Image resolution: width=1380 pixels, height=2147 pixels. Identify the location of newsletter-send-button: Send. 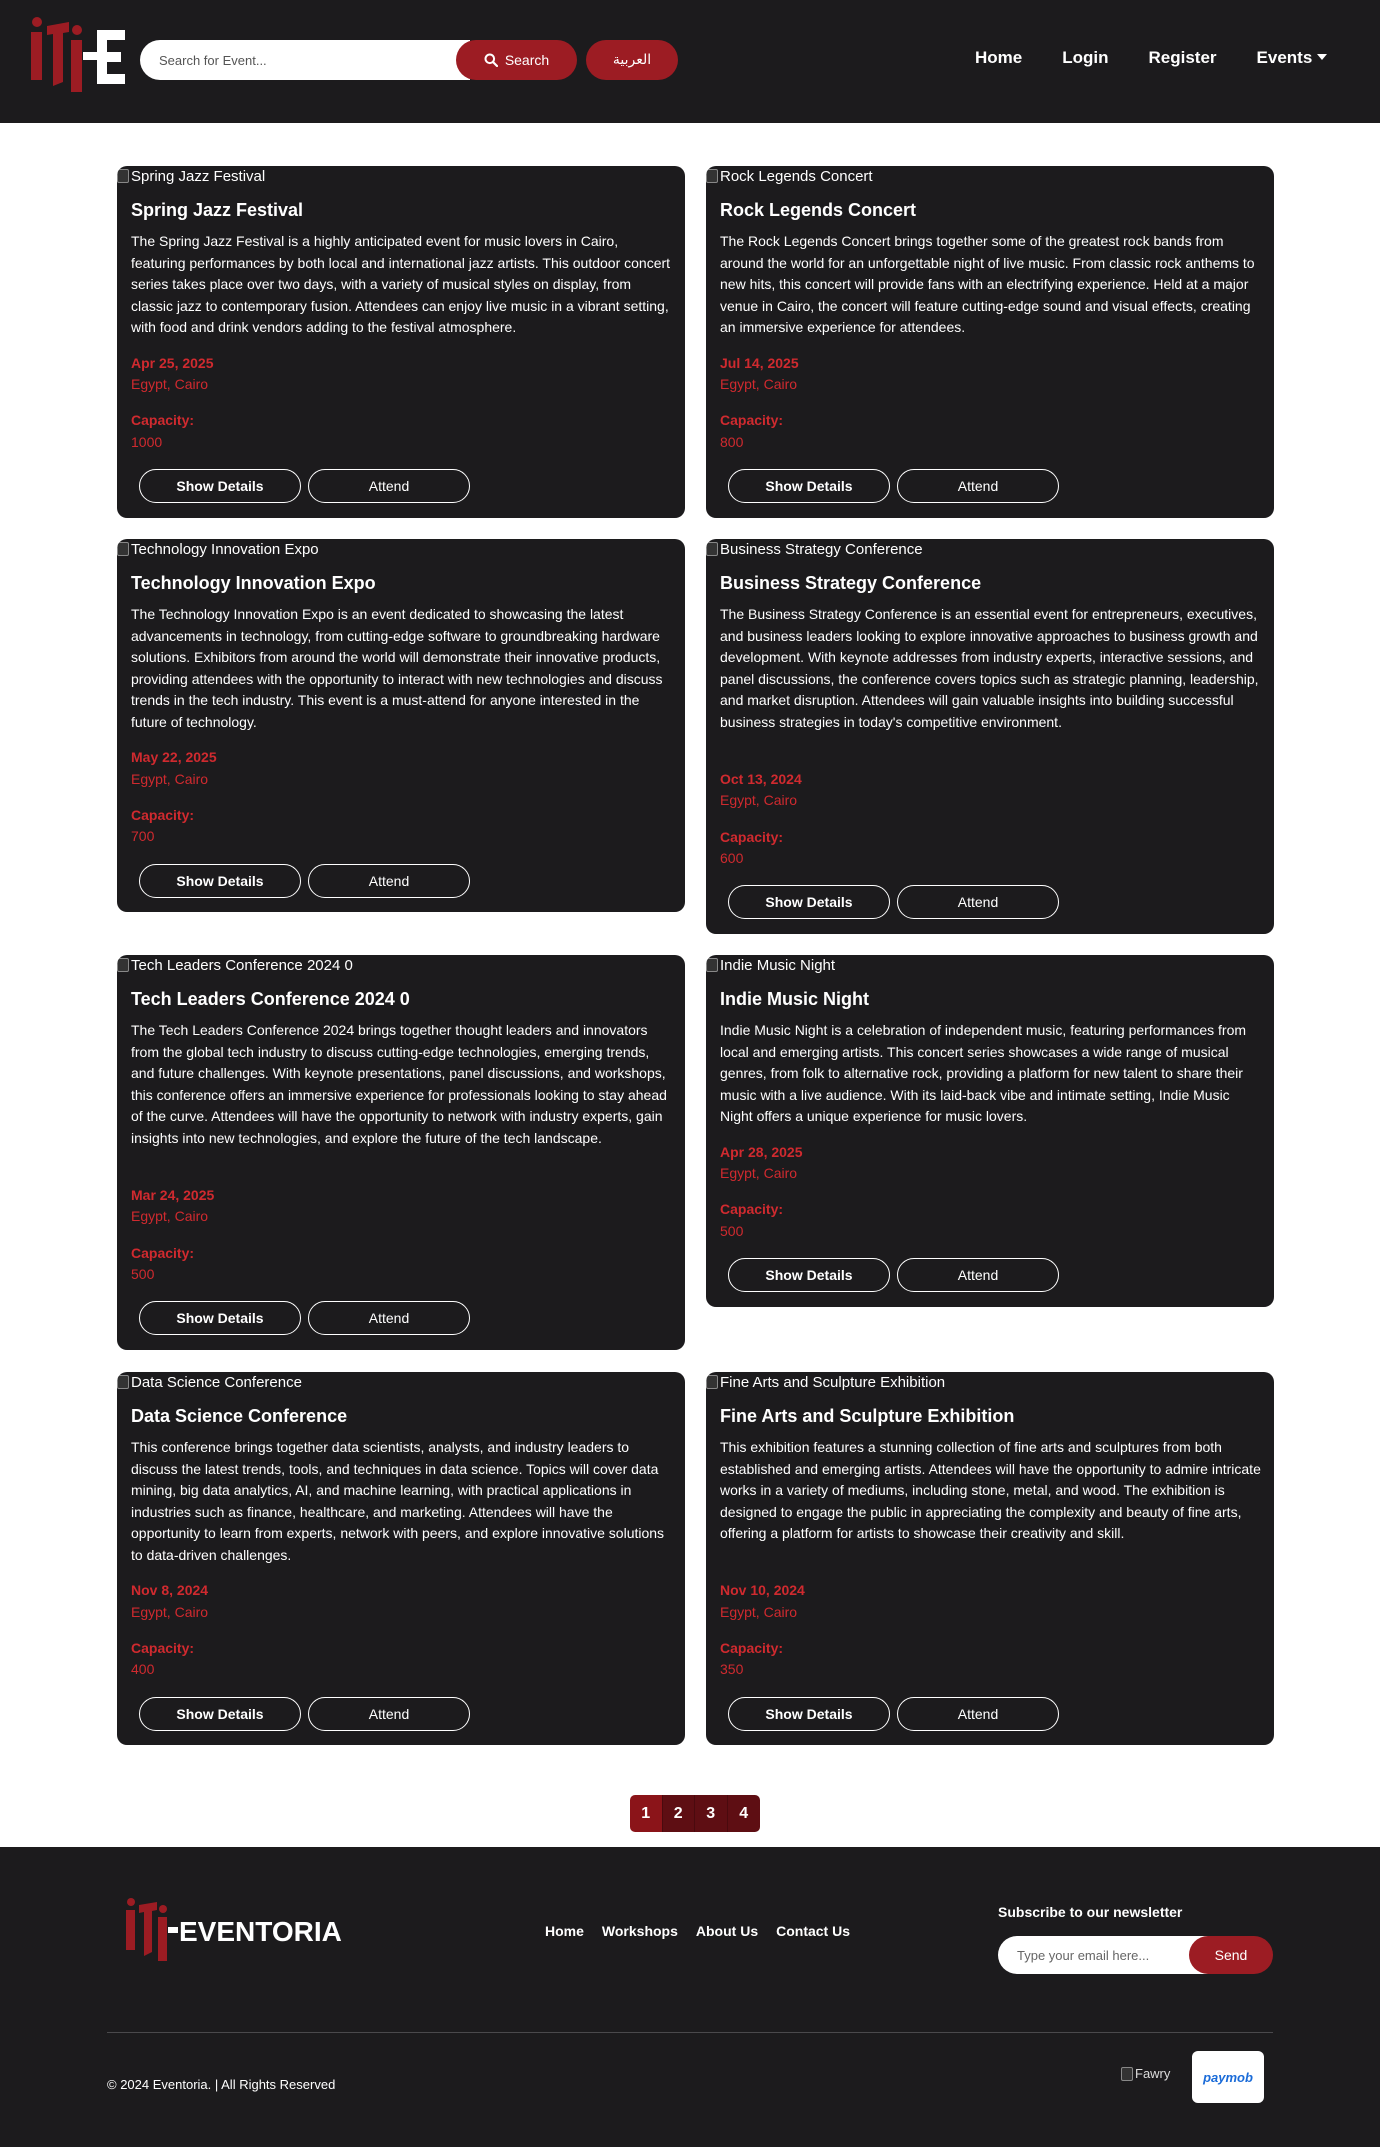
(1231, 1955).